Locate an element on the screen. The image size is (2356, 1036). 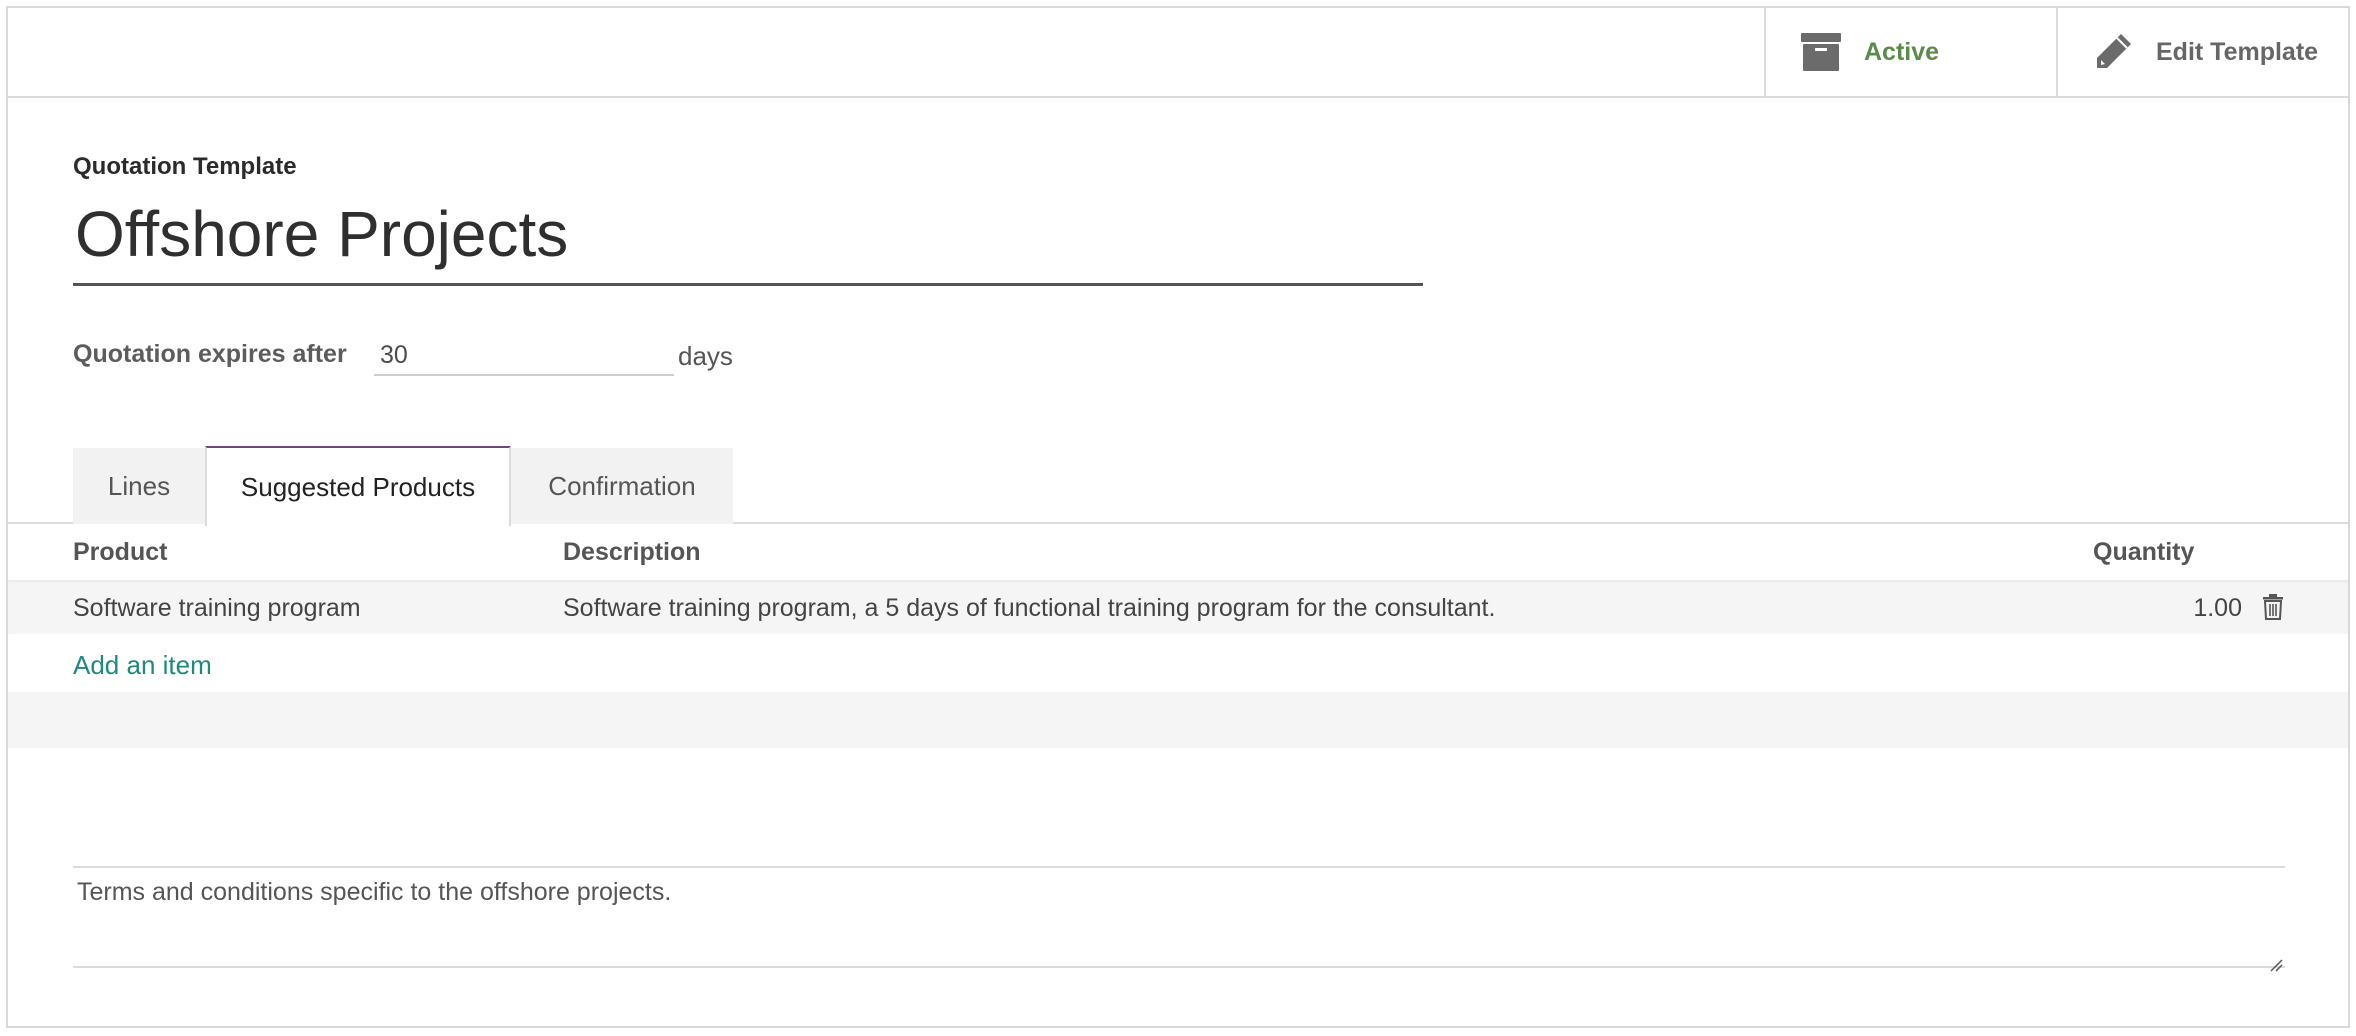
add-item-link: Add an item is located at coordinates (142, 665).